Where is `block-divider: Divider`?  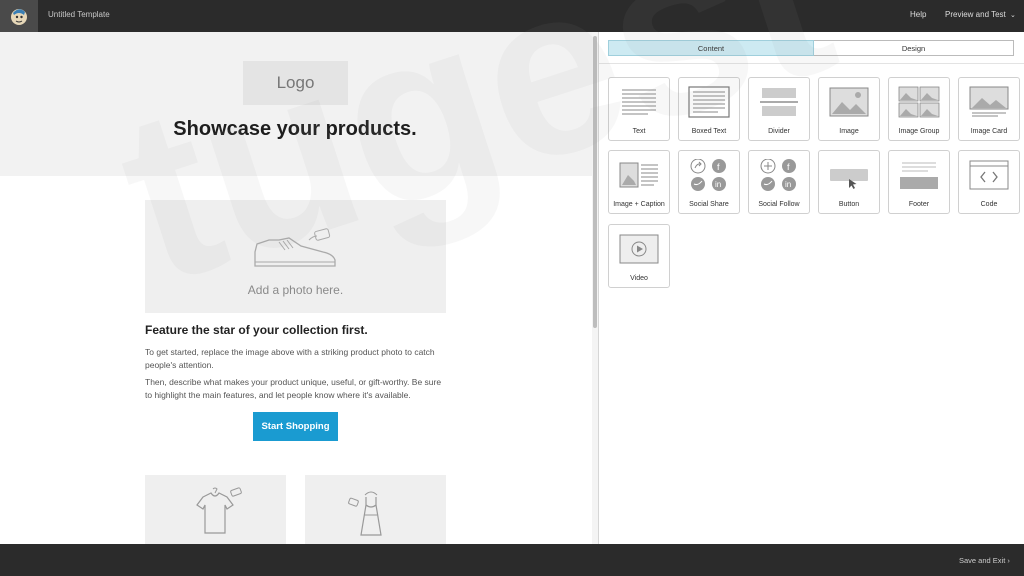
block-divider: Divider is located at coordinates (779, 109).